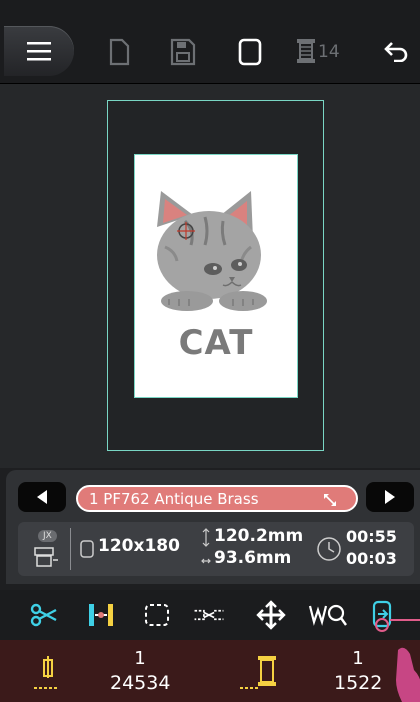 Image resolution: width=420 pixels, height=702 pixels. What do you see at coordinates (259, 536) in the screenshot?
I see `design-height: 120.2mm` at bounding box center [259, 536].